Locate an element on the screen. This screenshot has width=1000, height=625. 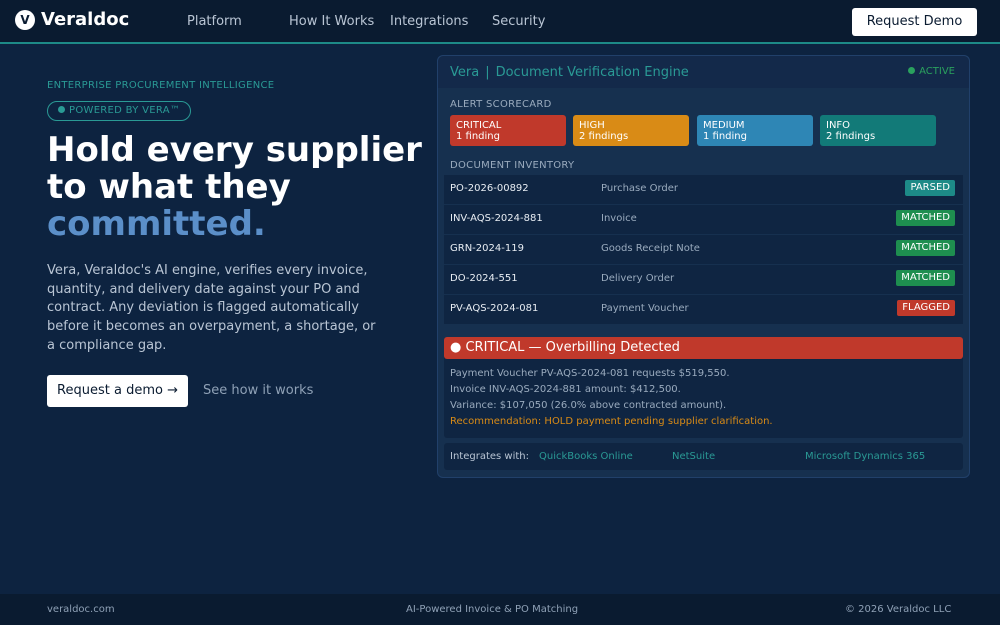
document-type: Goods Receipt Note is located at coordinates (650, 248).